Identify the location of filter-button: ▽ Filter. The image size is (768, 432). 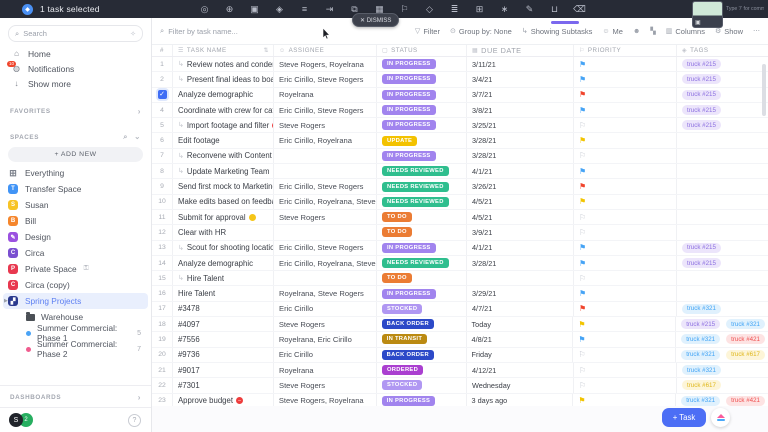
(427, 31).